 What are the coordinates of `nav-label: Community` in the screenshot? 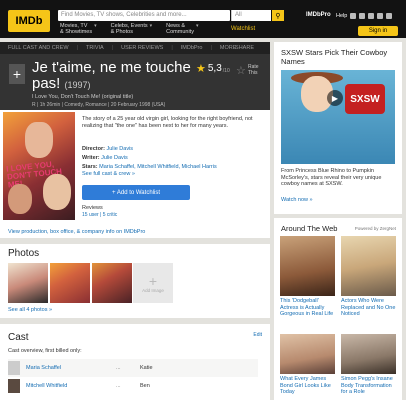 It's located at (180, 32).